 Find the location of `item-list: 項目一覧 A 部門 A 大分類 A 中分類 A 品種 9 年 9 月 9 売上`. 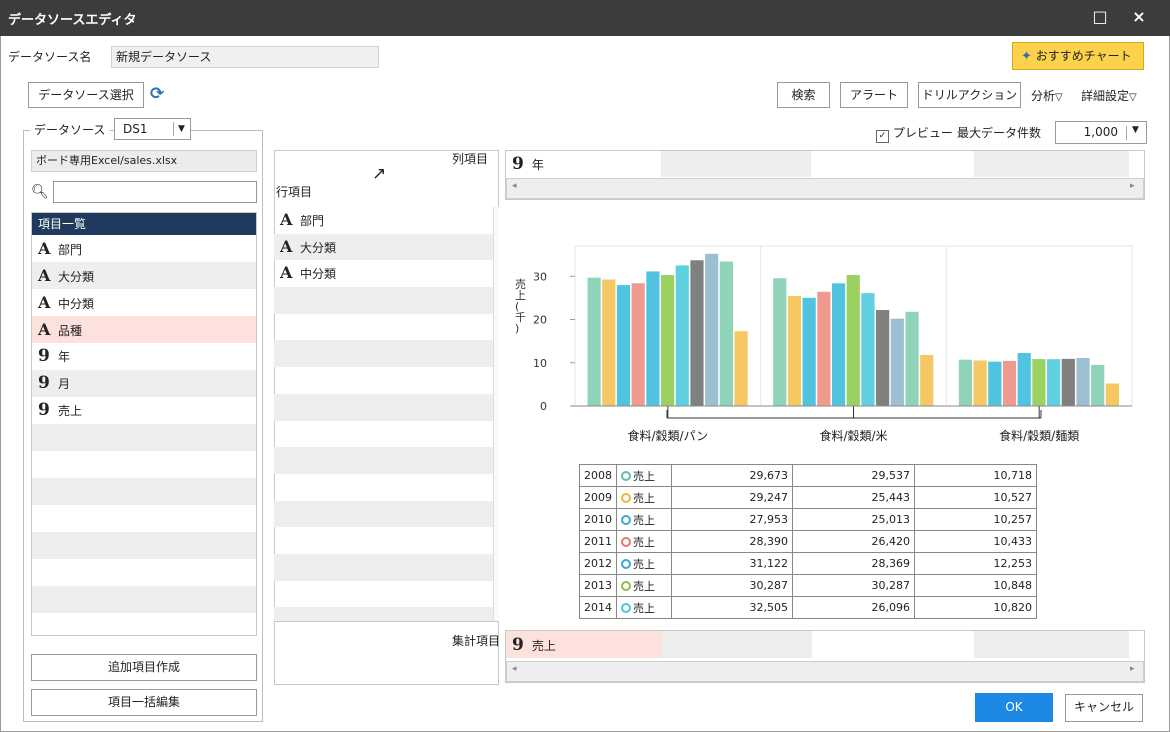

item-list: 項目一覧 A 部門 A 大分類 A 中分類 A 品種 9 年 9 月 9 売上 is located at coordinates (144, 424).